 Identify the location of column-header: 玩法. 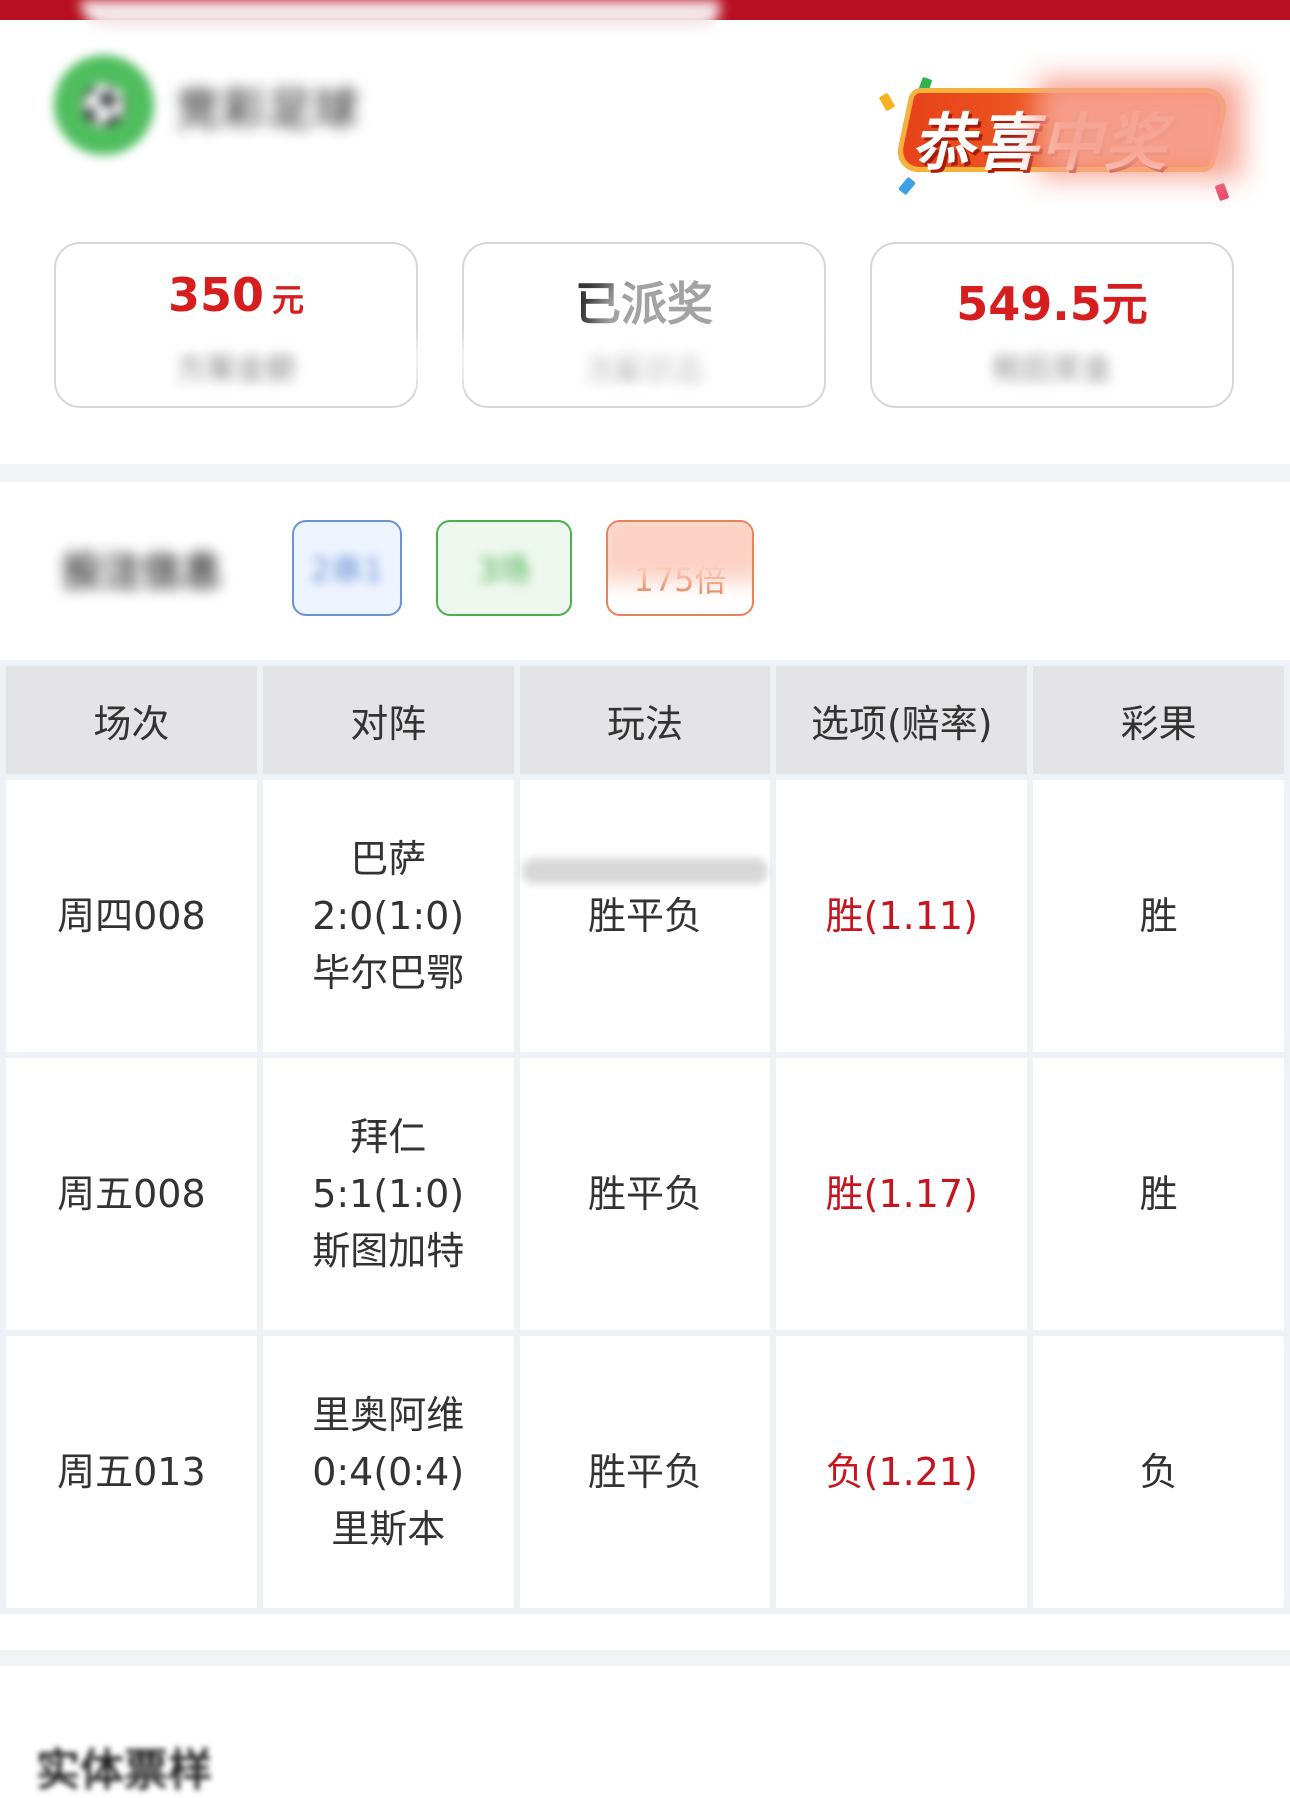
(645, 720).